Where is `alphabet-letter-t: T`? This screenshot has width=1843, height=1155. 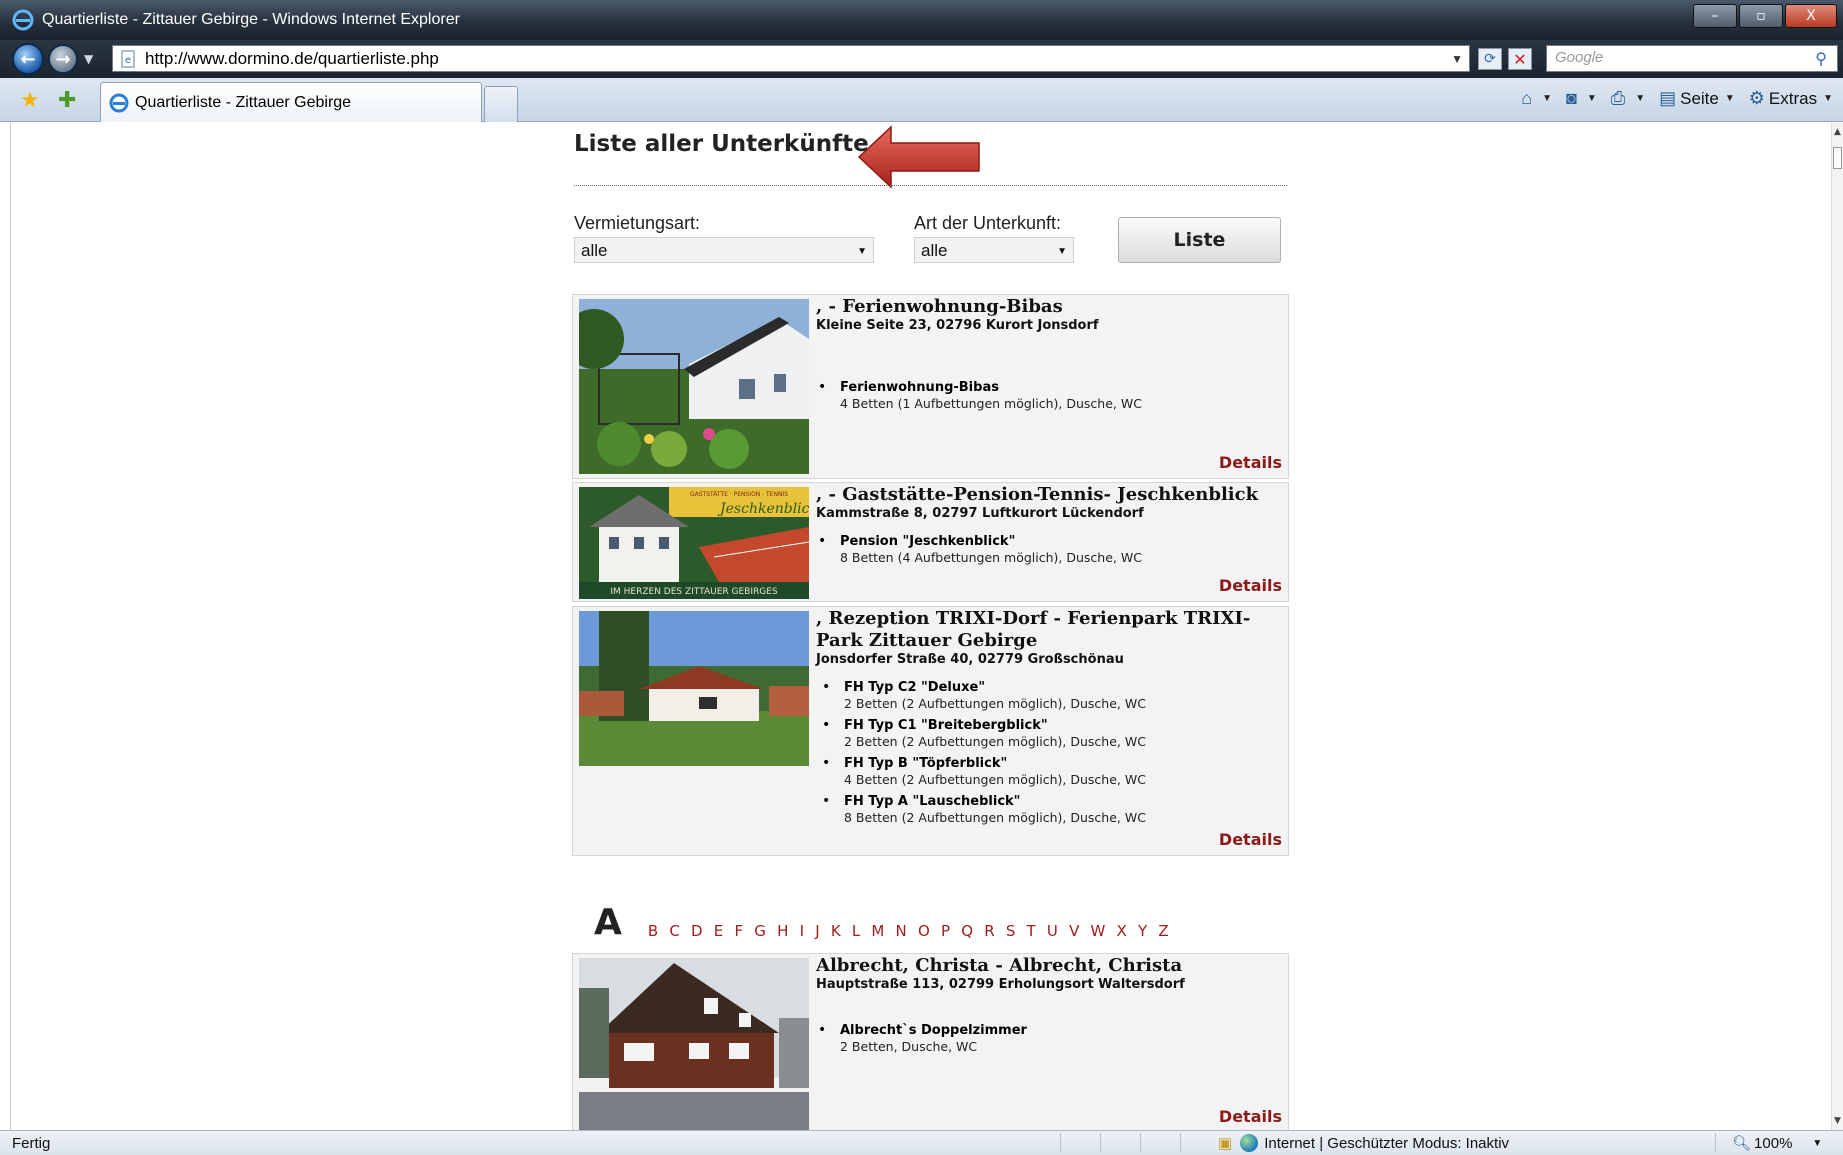
alphabet-letter-t: T is located at coordinates (1031, 931).